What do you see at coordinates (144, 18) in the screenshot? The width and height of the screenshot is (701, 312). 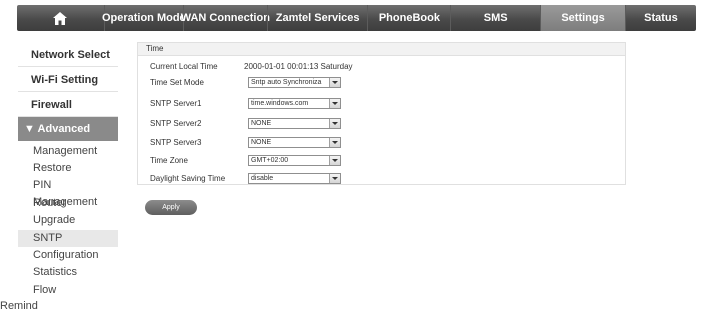 I see `nav-operation-mode: Operation Mode` at bounding box center [144, 18].